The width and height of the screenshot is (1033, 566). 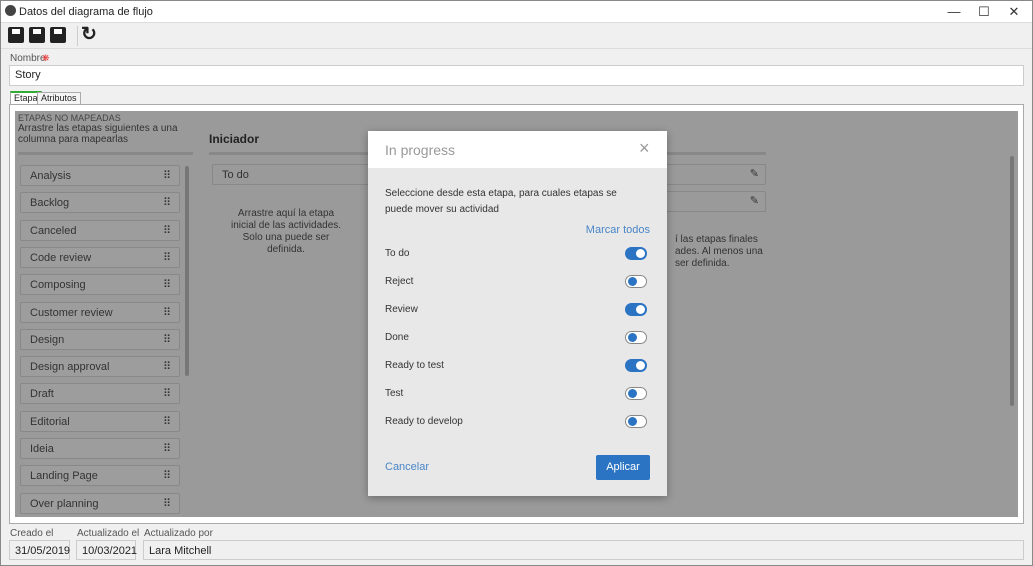 What do you see at coordinates (50, 176) in the screenshot?
I see `stage-label: Analysis` at bounding box center [50, 176].